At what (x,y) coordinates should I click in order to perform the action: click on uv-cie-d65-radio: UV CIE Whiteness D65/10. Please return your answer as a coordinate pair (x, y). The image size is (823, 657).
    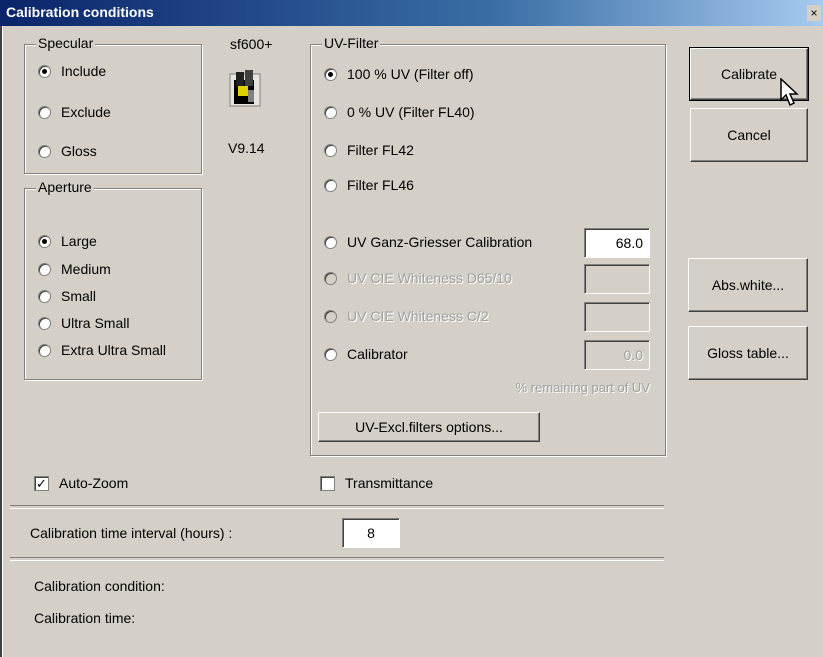
    Looking at the image, I should click on (418, 278).